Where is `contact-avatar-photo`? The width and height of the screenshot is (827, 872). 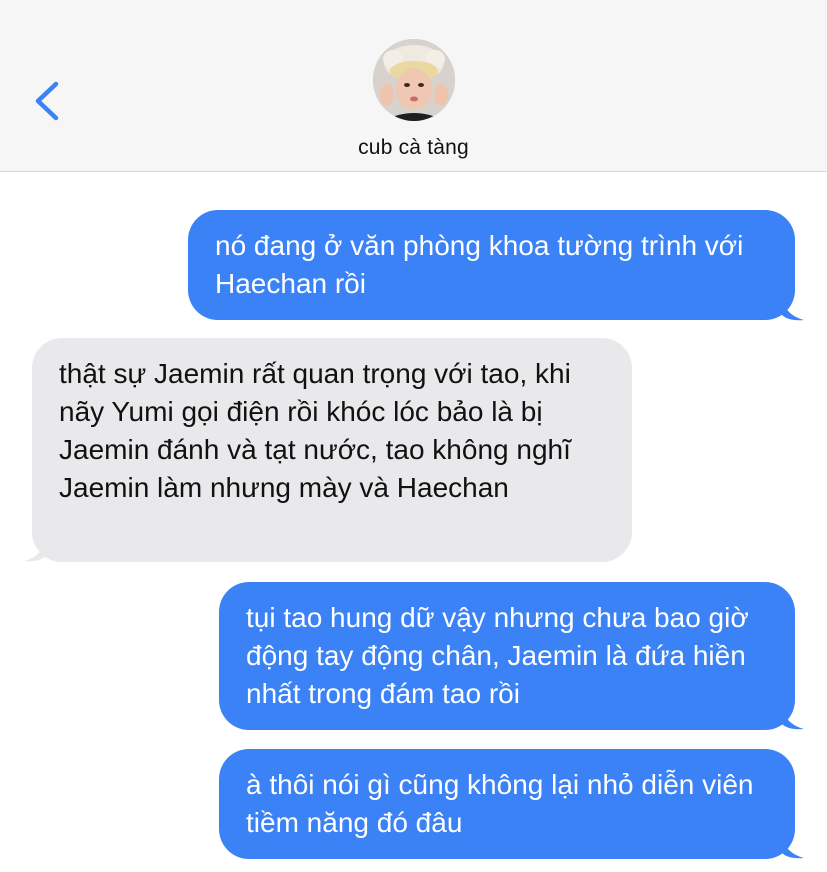 contact-avatar-photo is located at coordinates (414, 80).